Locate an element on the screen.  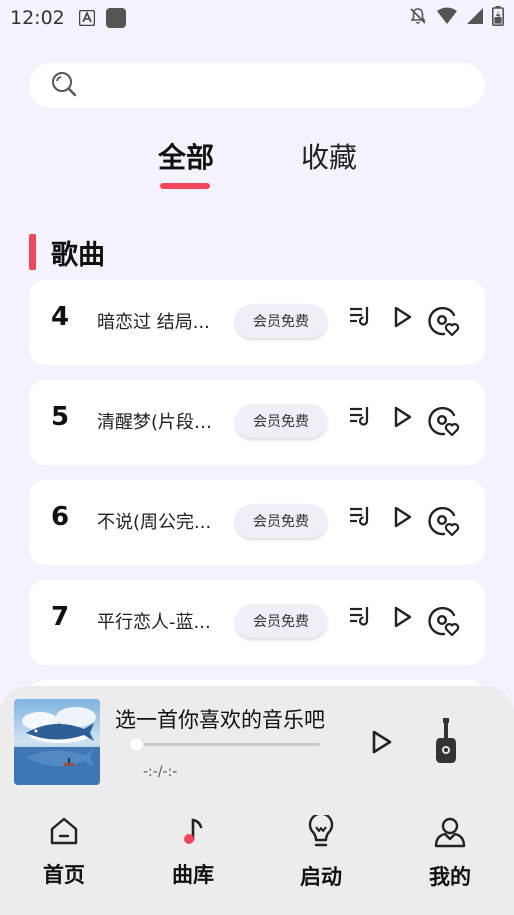
tab-favorites: 收藏 is located at coordinates (329, 156).